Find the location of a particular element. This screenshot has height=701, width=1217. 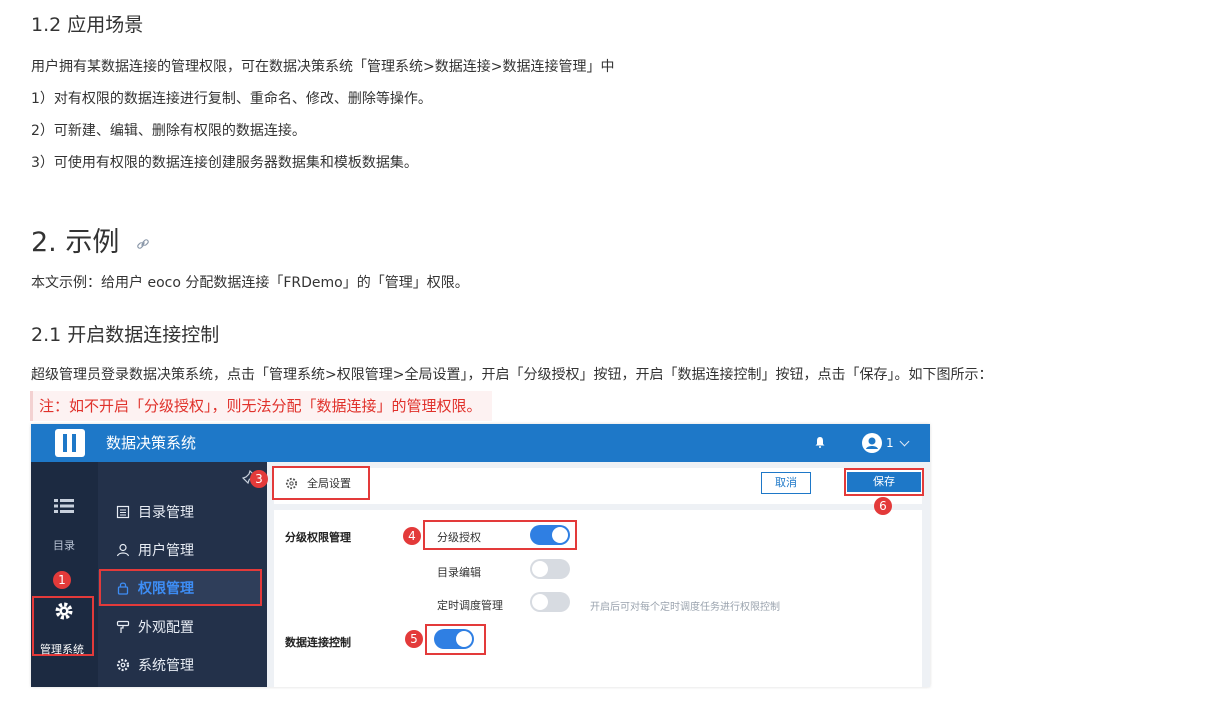

step-badge-6: 6 is located at coordinates (883, 506).